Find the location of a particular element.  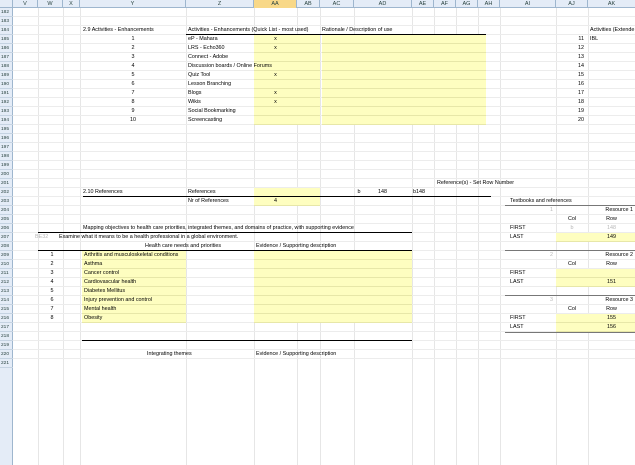

health-need-number: 6 is located at coordinates (52, 300).